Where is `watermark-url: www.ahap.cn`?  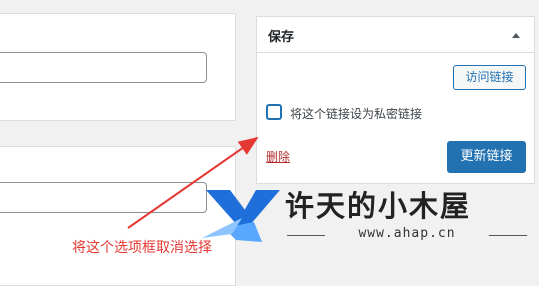
watermark-url: www.ahap.cn is located at coordinates (407, 233).